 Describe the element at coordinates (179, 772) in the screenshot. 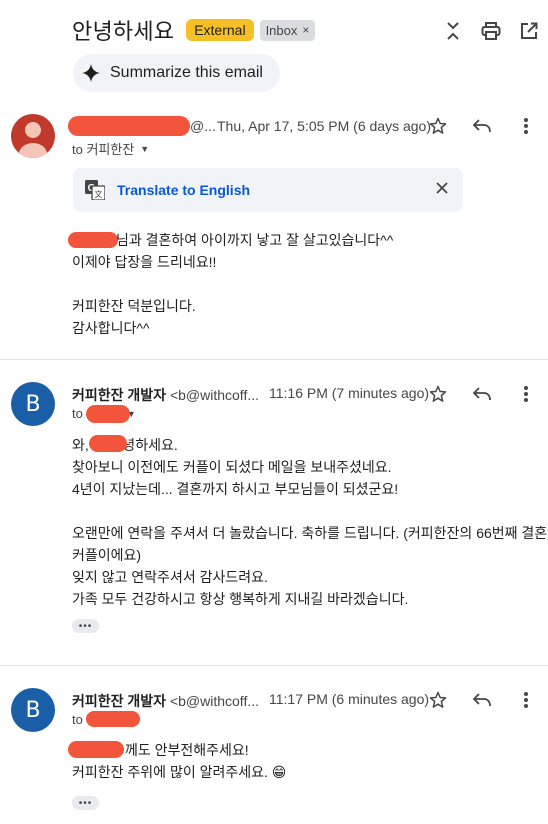

I see `body-line: 커피한잔 주위에 많이 알려주세요. 😁` at that location.